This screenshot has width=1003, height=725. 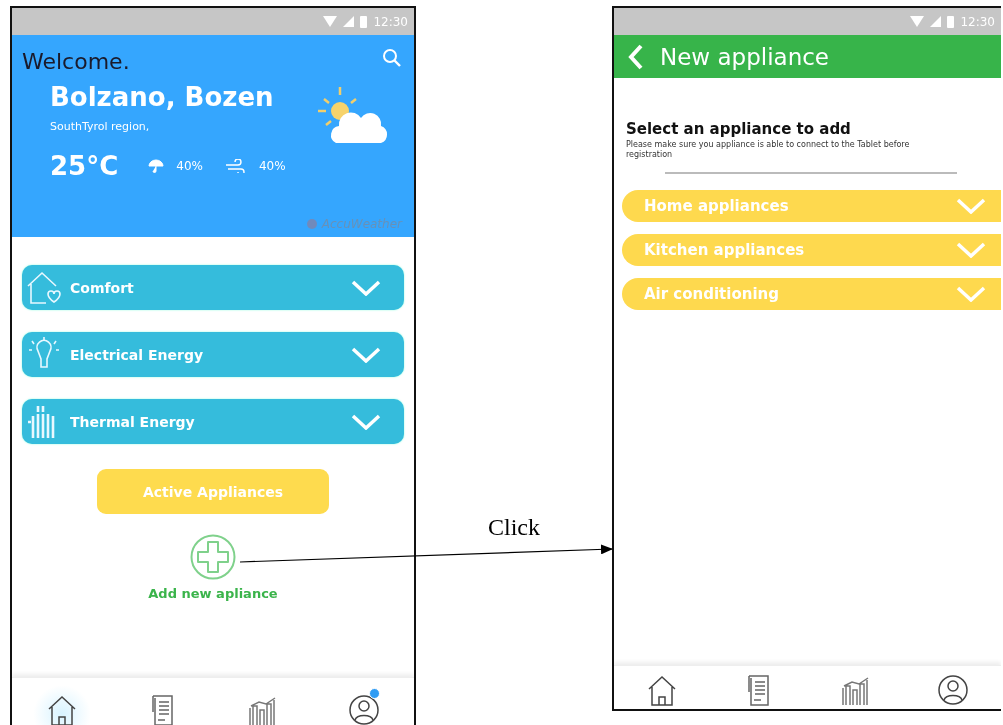 What do you see at coordinates (739, 129) in the screenshot?
I see `section-heading: Select an appliance to add` at bounding box center [739, 129].